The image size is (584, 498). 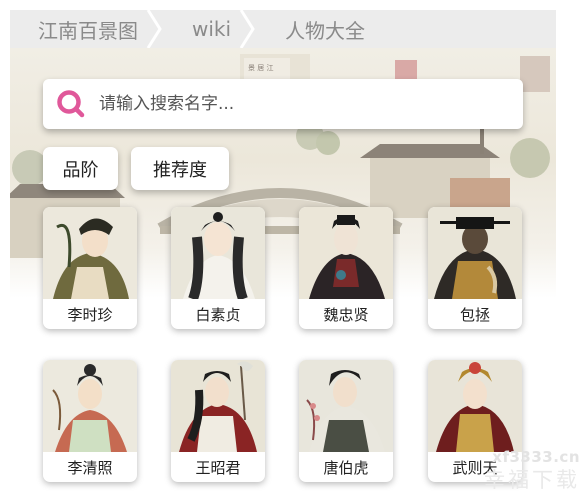 What do you see at coordinates (289, 104) in the screenshot?
I see `search-input` at bounding box center [289, 104].